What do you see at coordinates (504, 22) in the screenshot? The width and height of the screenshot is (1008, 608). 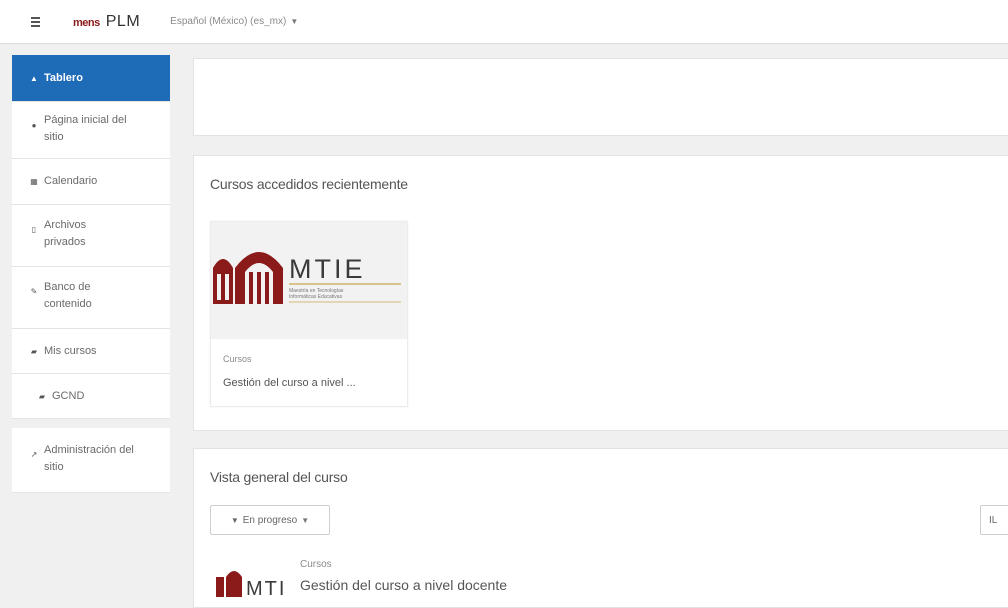 I see `top-navbar: mens PLM Español (México) (es_mx) ▼` at bounding box center [504, 22].